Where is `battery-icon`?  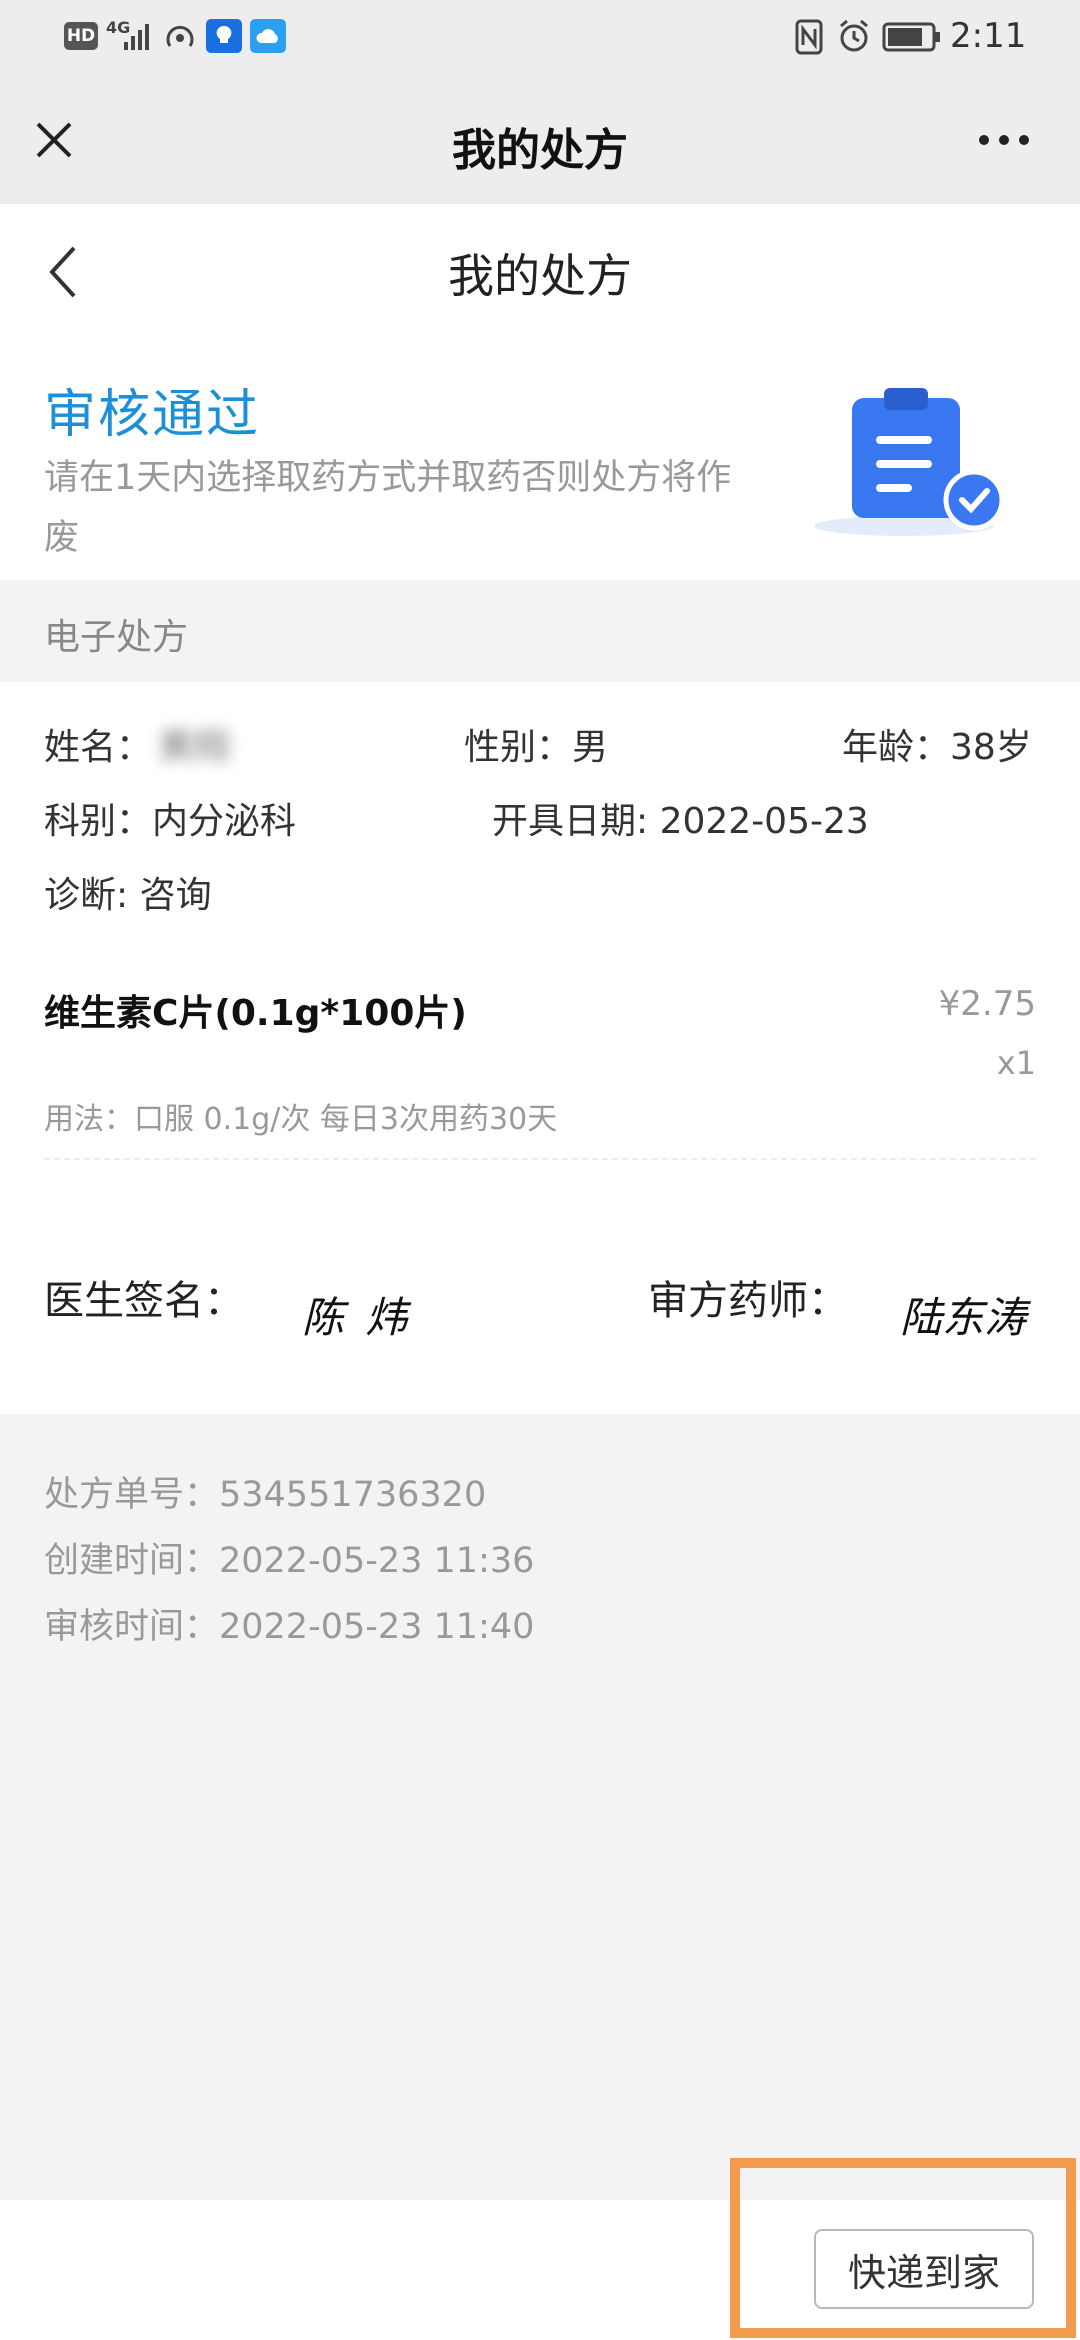
battery-icon is located at coordinates (911, 37).